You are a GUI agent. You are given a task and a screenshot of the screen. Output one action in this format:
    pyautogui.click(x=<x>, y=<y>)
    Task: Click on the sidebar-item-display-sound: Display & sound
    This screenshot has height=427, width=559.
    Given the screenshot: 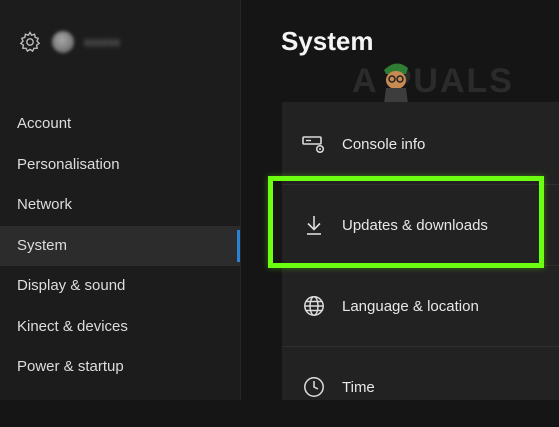 What is the action you would take?
    pyautogui.click(x=120, y=286)
    